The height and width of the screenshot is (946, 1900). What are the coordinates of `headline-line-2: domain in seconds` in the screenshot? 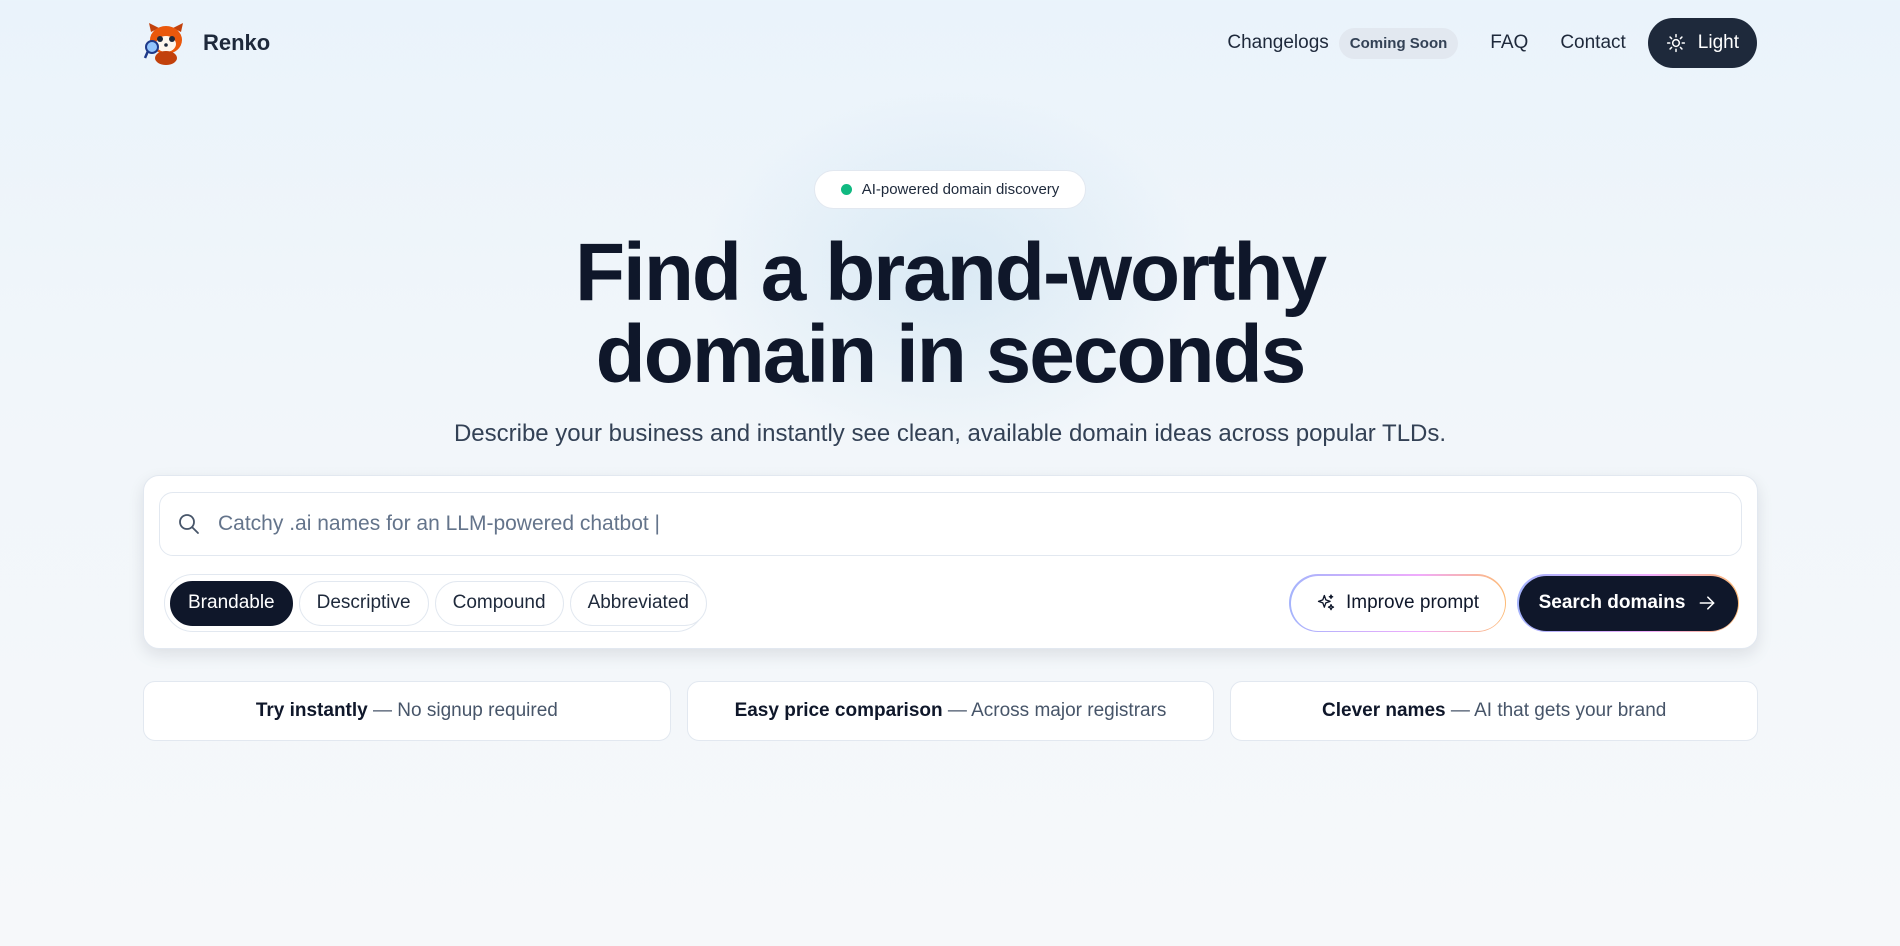 It's located at (951, 354).